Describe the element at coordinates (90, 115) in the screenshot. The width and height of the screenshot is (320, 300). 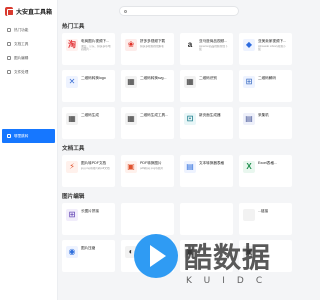
I see `tool-title: 二维码生成` at that location.